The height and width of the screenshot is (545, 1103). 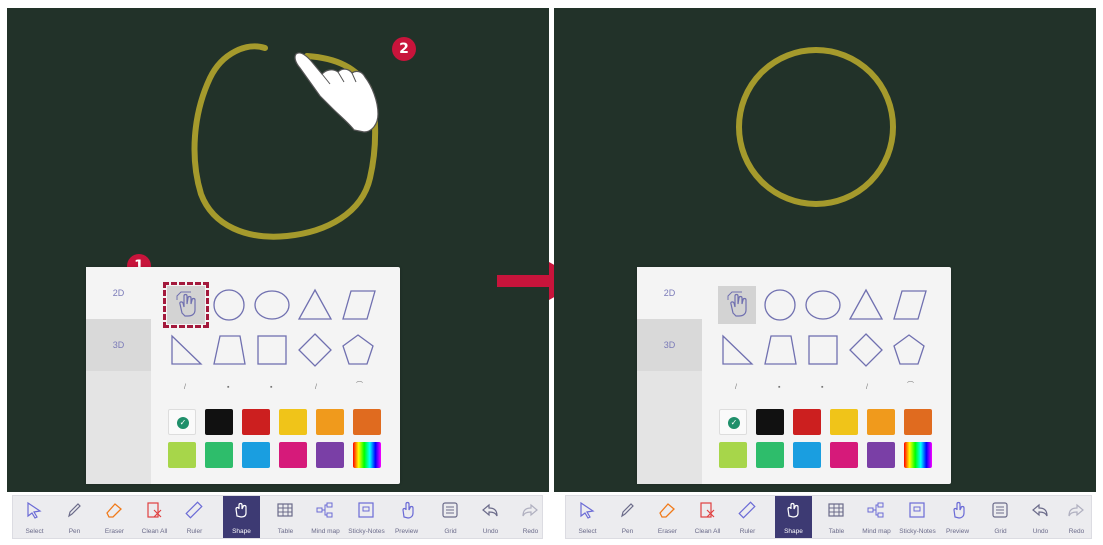 I want to click on undo-icon, so click(x=490, y=510).